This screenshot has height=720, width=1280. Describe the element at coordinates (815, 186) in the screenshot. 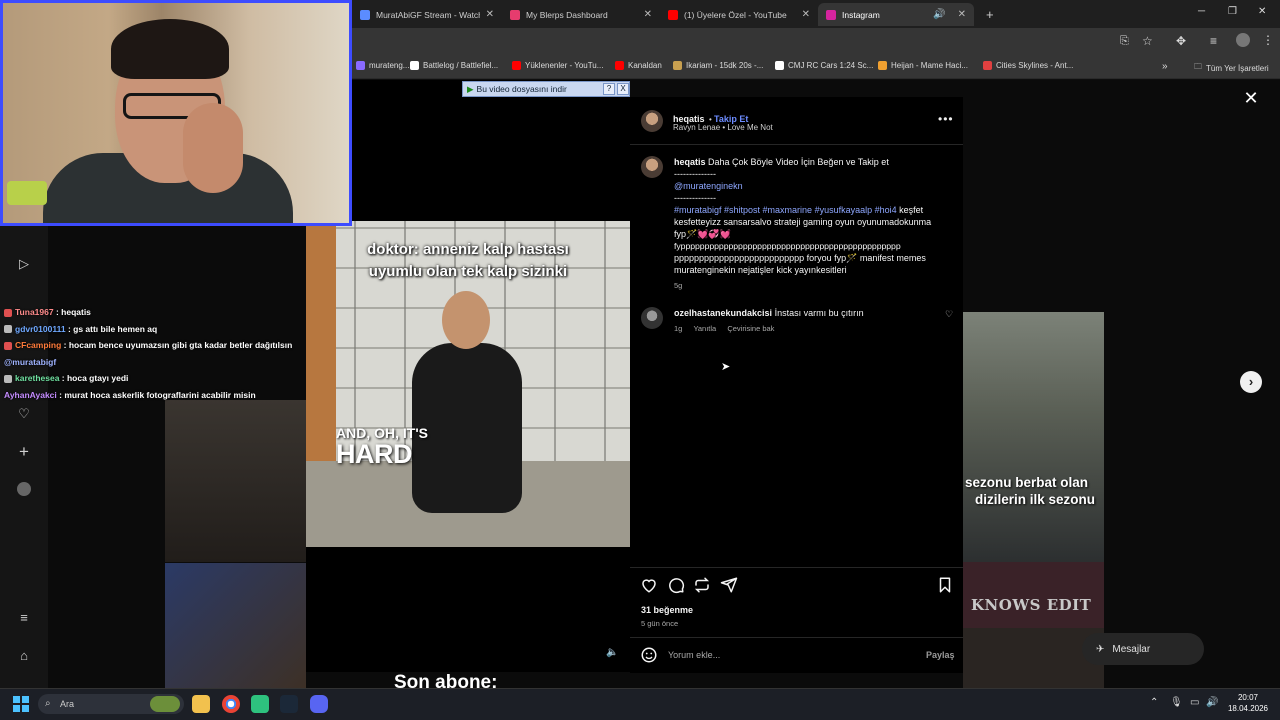

I see `caption-mention-link: @muratenginekn` at that location.